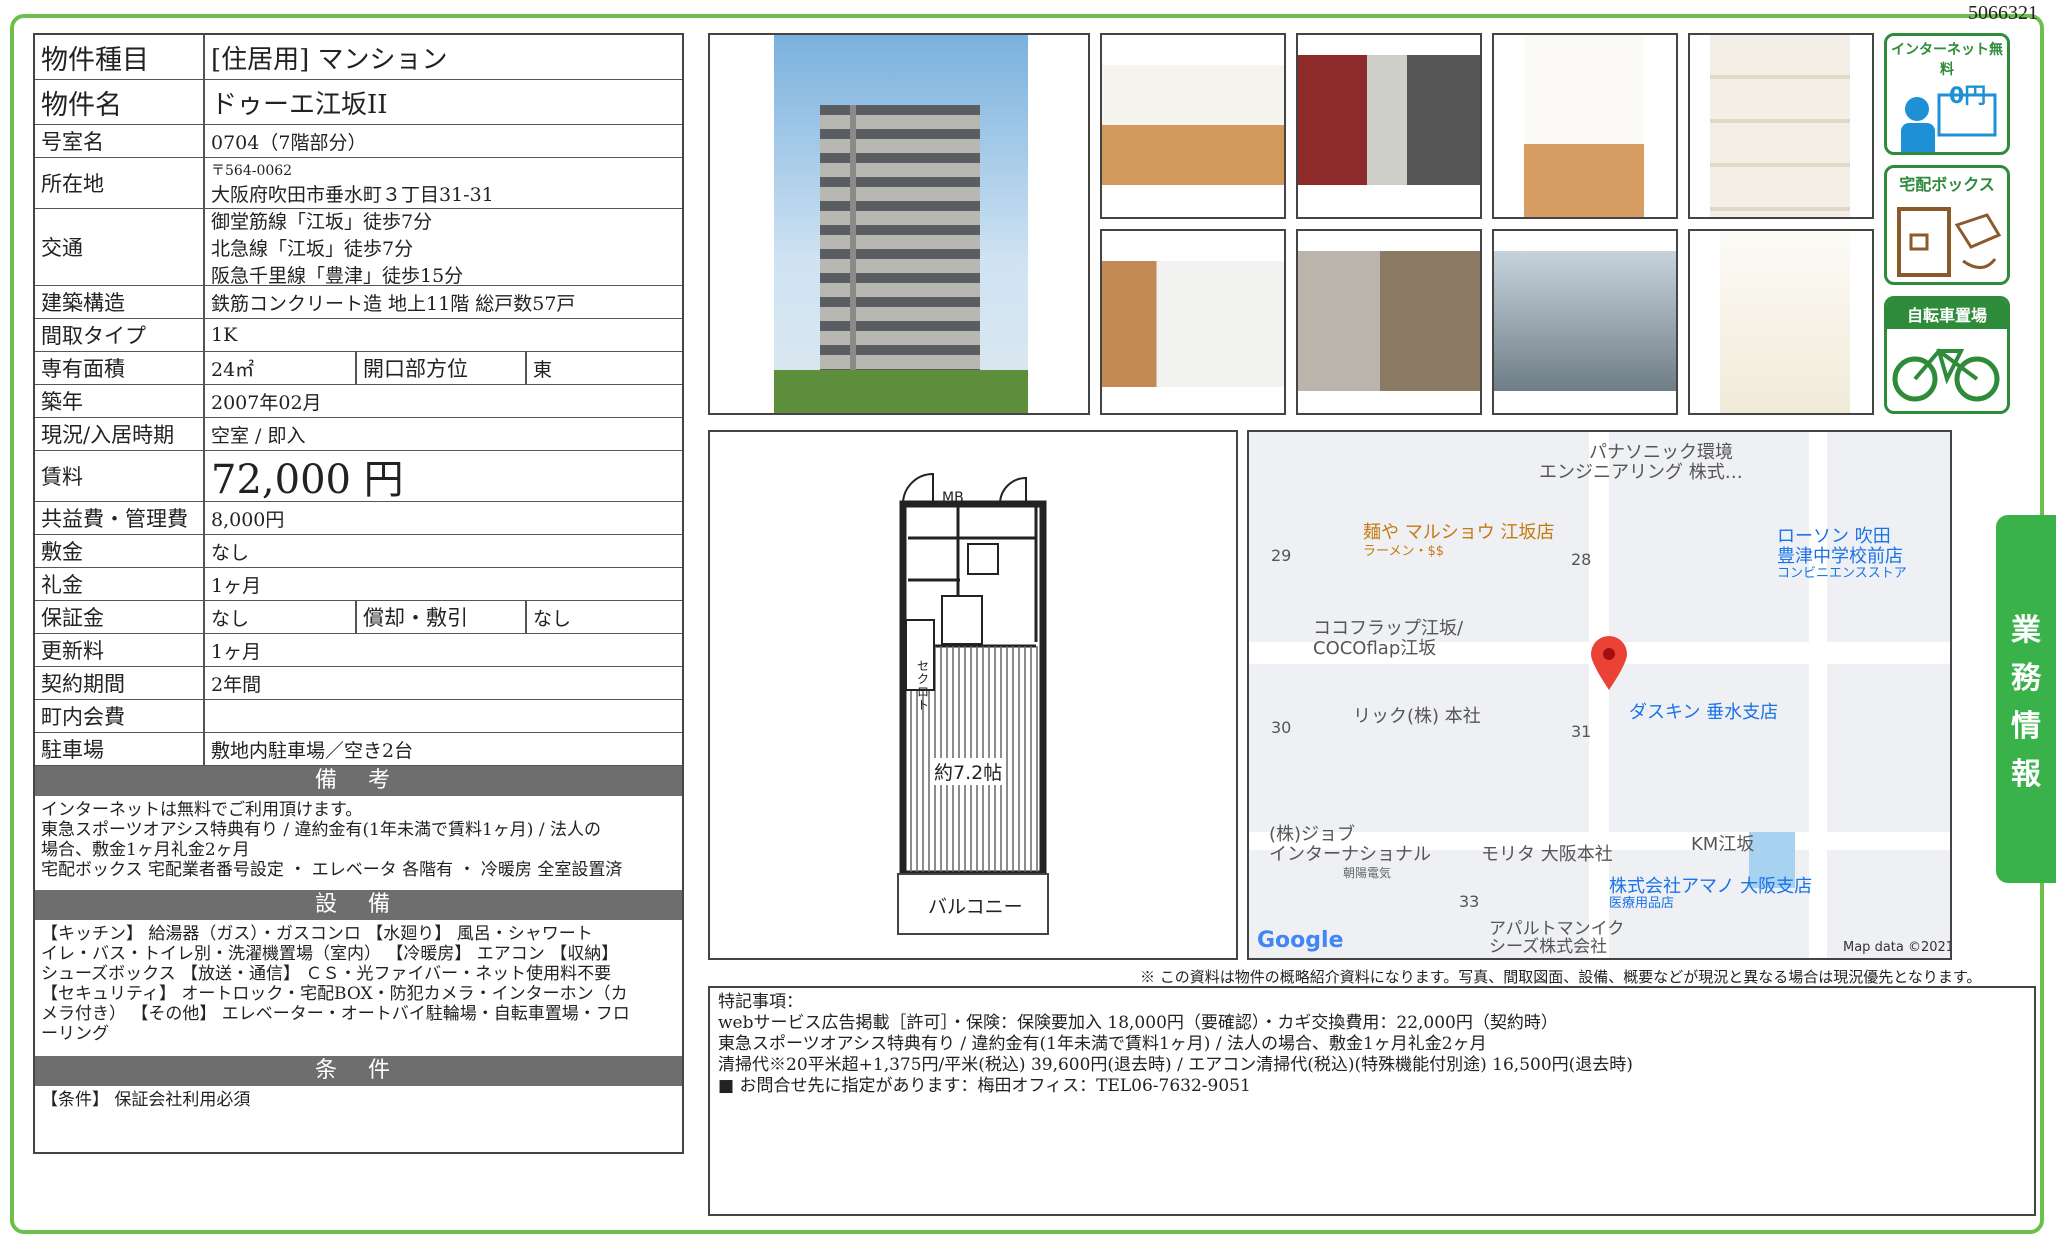 This screenshot has width=2056, height=1234. I want to click on label: 物件種目, so click(120, 57).